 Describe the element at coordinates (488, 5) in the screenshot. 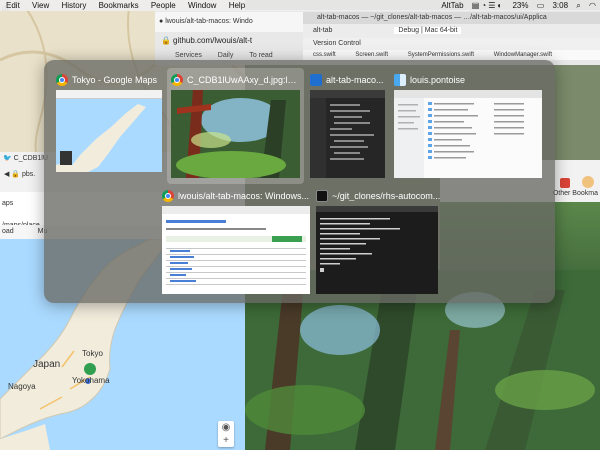

I see `status-icons: ▤◔☰◐` at that location.